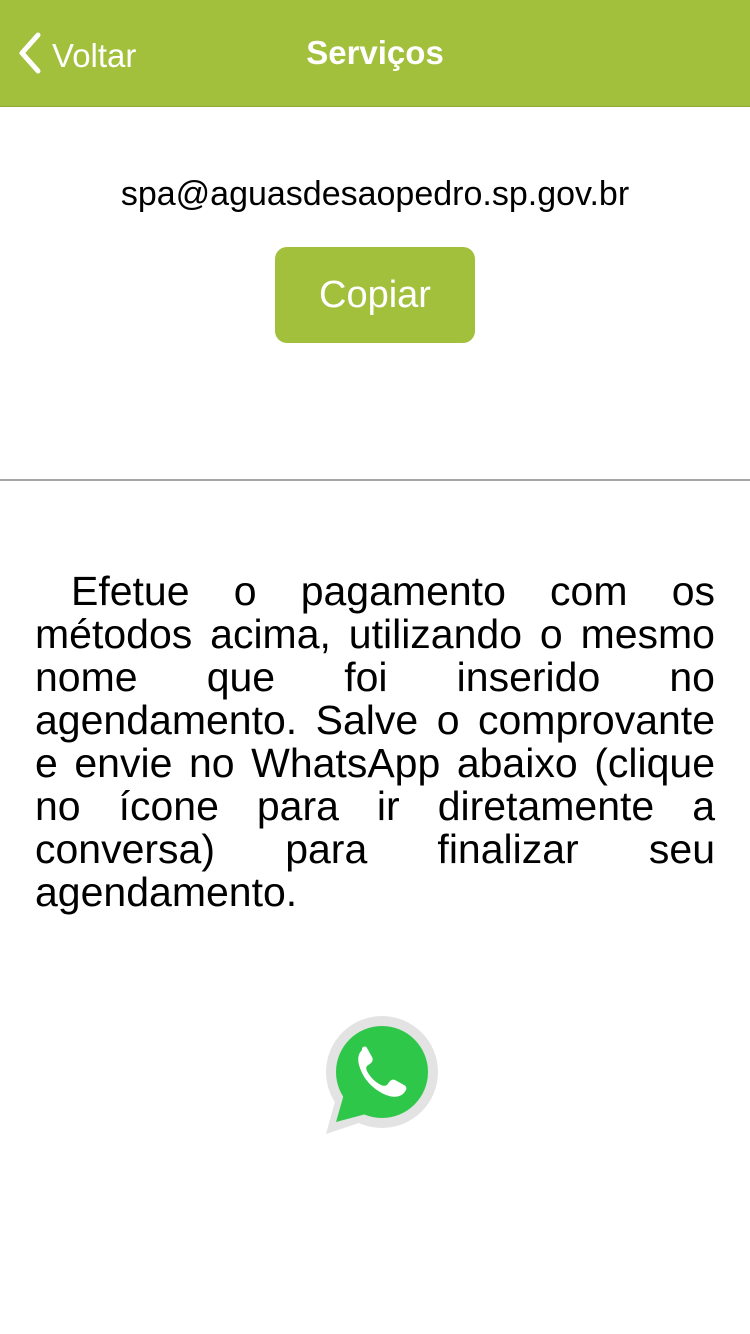  Describe the element at coordinates (375, 194) in the screenshot. I see `email-address: spa@aguasdesaopedro.sp.gov.br` at that location.